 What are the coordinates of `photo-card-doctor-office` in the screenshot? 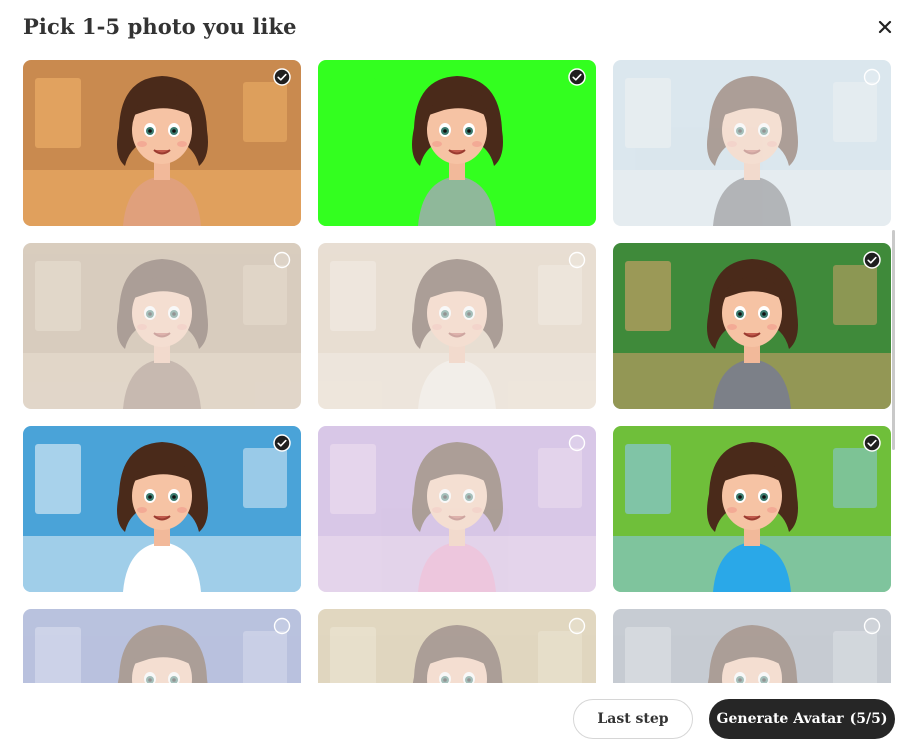 It's located at (162, 509).